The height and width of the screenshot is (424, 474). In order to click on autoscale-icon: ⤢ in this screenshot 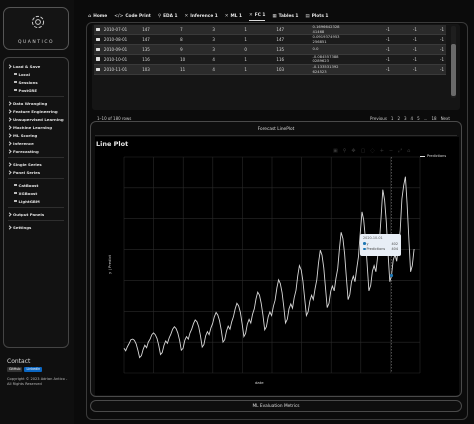, I will do `click(400, 151)`.